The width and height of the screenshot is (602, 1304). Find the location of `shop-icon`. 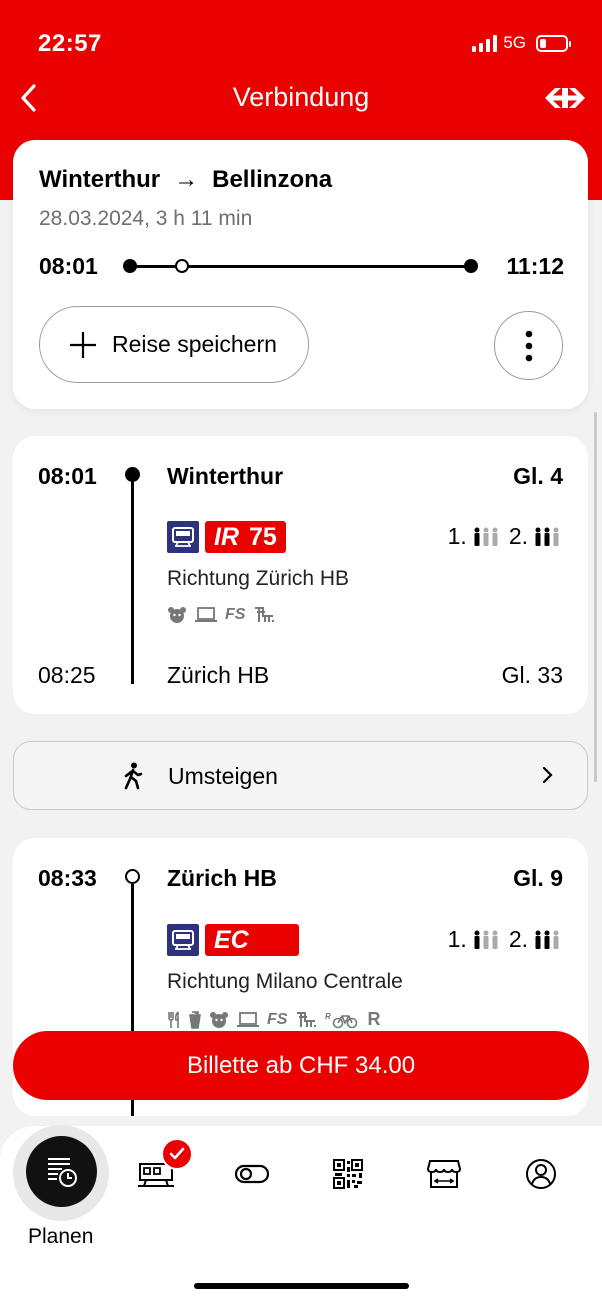

shop-icon is located at coordinates (444, 1174).